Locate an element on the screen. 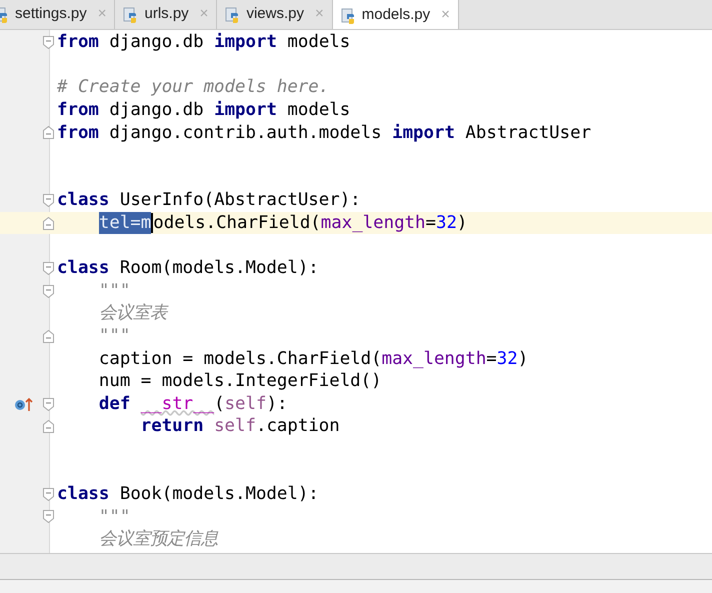 The image size is (712, 593). code-token: django.contrib.auth.models is located at coordinates (245, 133).